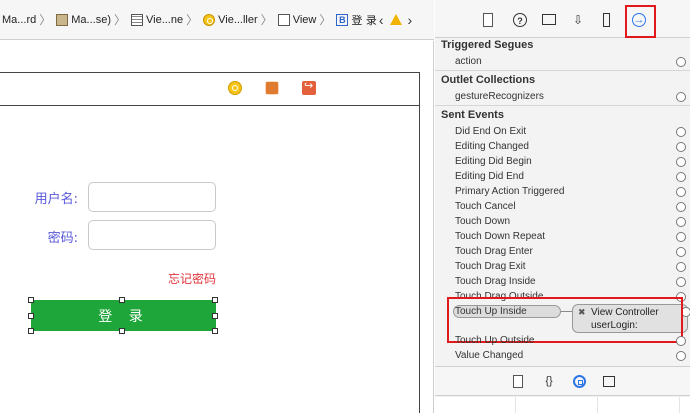  Describe the element at coordinates (472, 115) in the screenshot. I see `section-header-sent-events: Sent Events` at that location.